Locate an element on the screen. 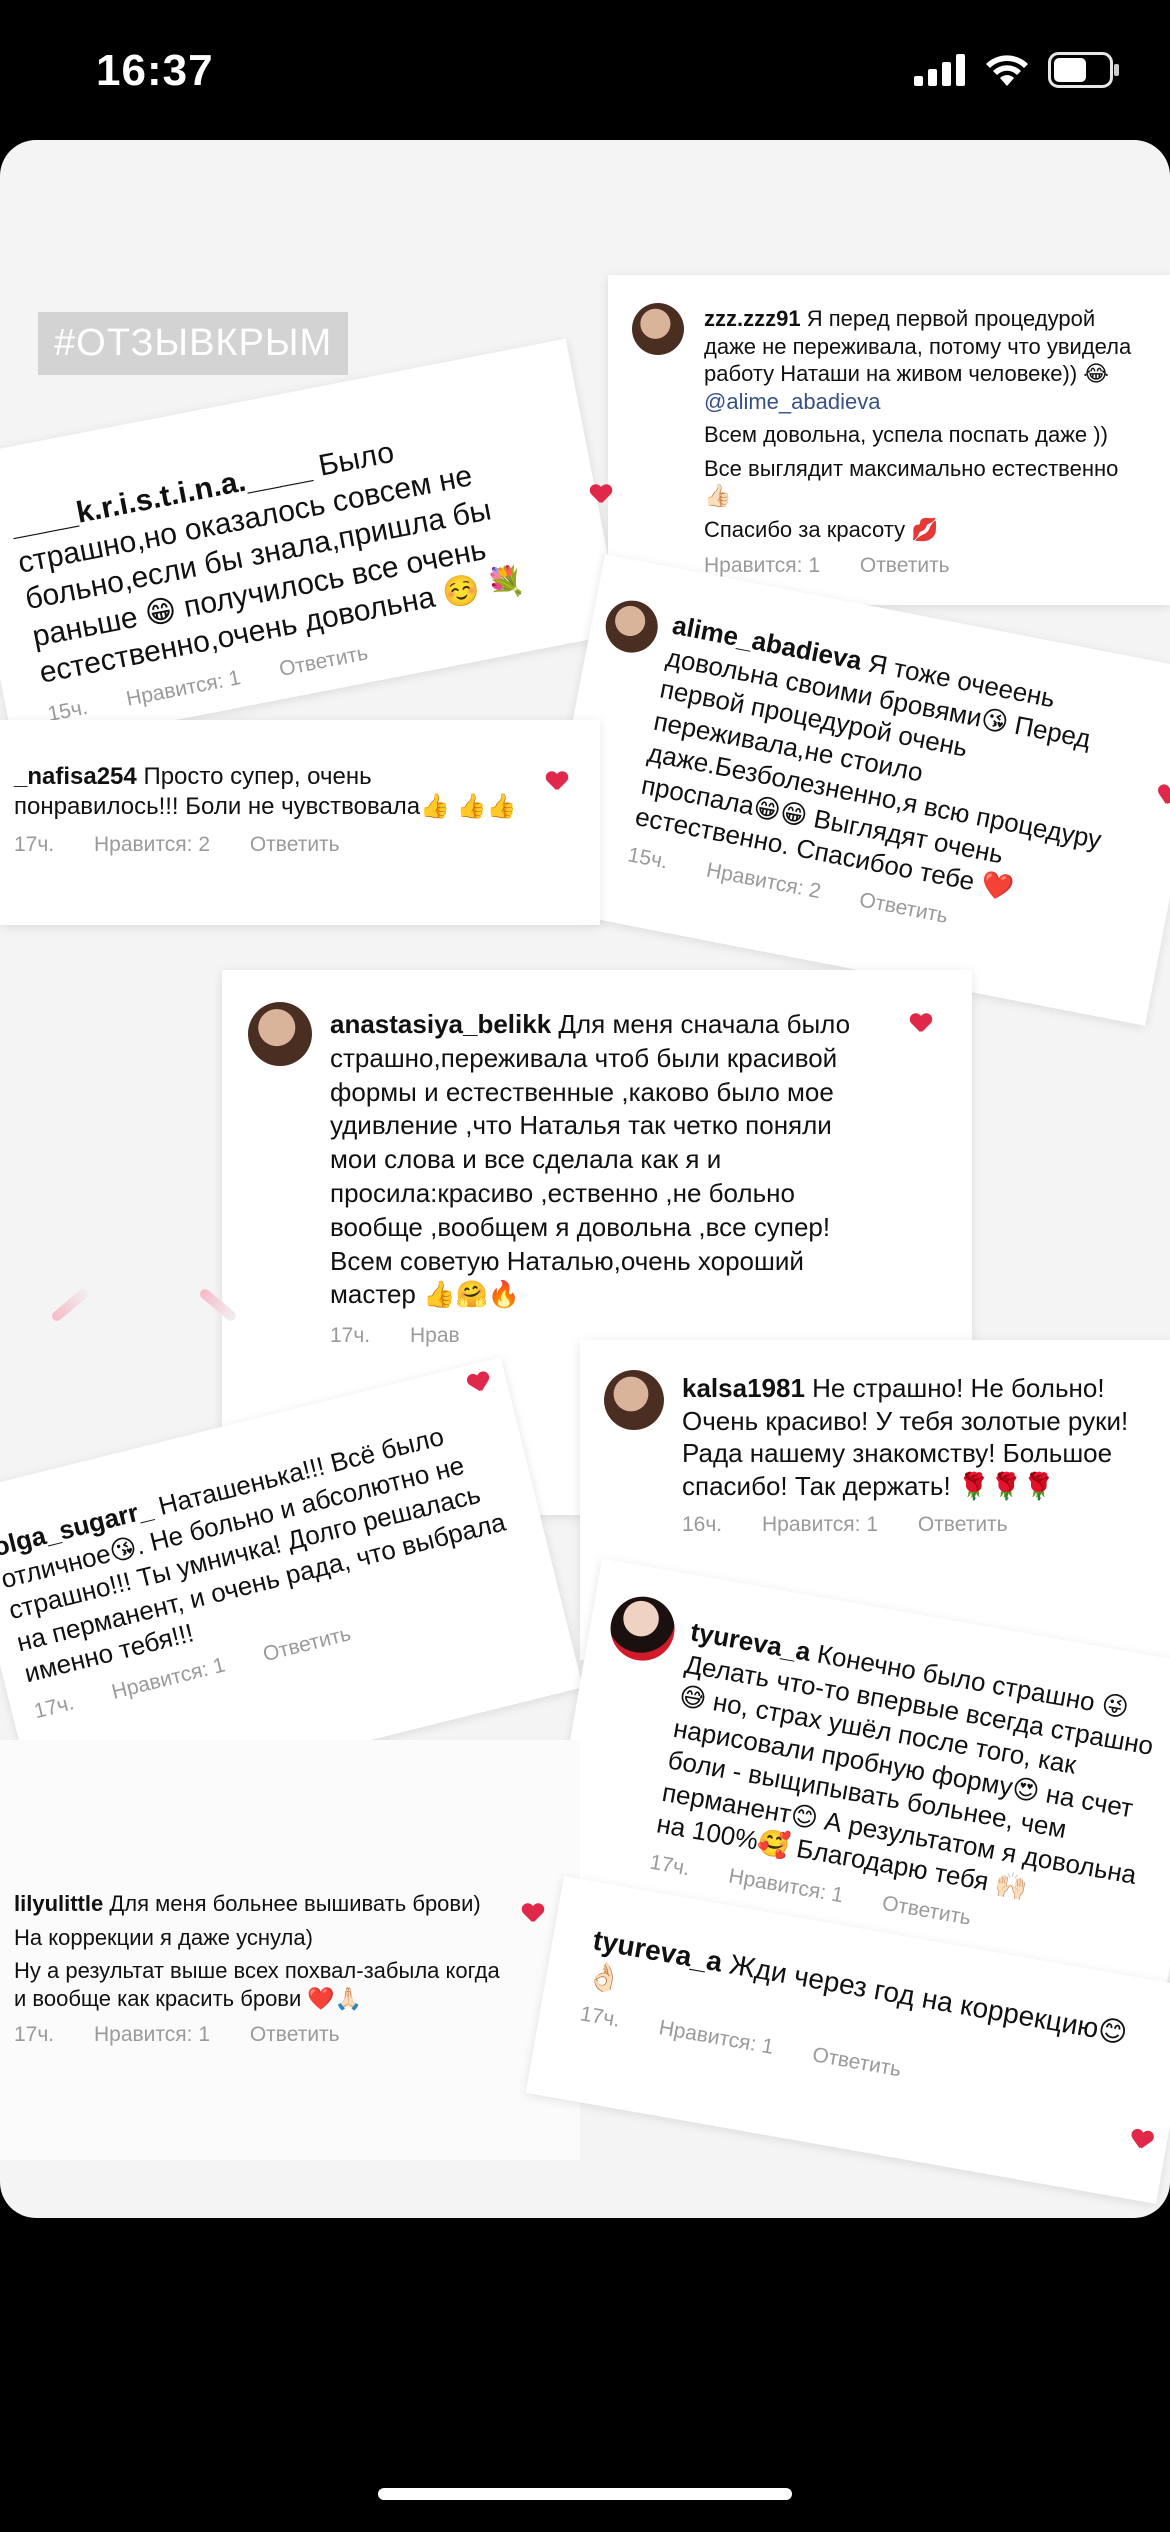  comment-likes: Нрав is located at coordinates (435, 1335).